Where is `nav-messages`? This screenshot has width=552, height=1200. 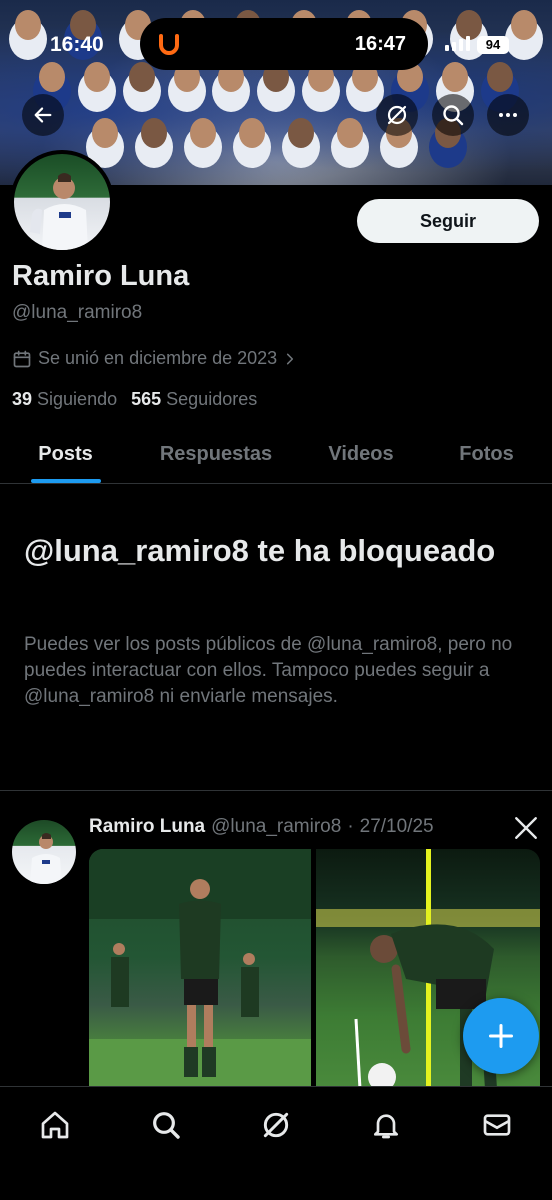
nav-messages is located at coordinates (497, 1125).